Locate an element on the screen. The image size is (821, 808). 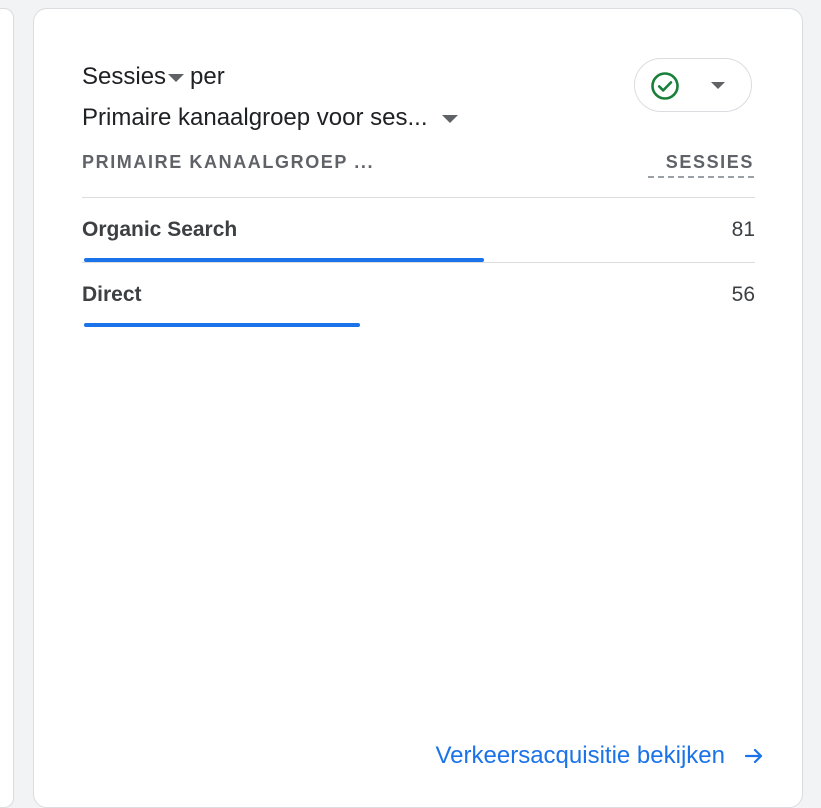
chevron-down-icon is located at coordinates (718, 85).